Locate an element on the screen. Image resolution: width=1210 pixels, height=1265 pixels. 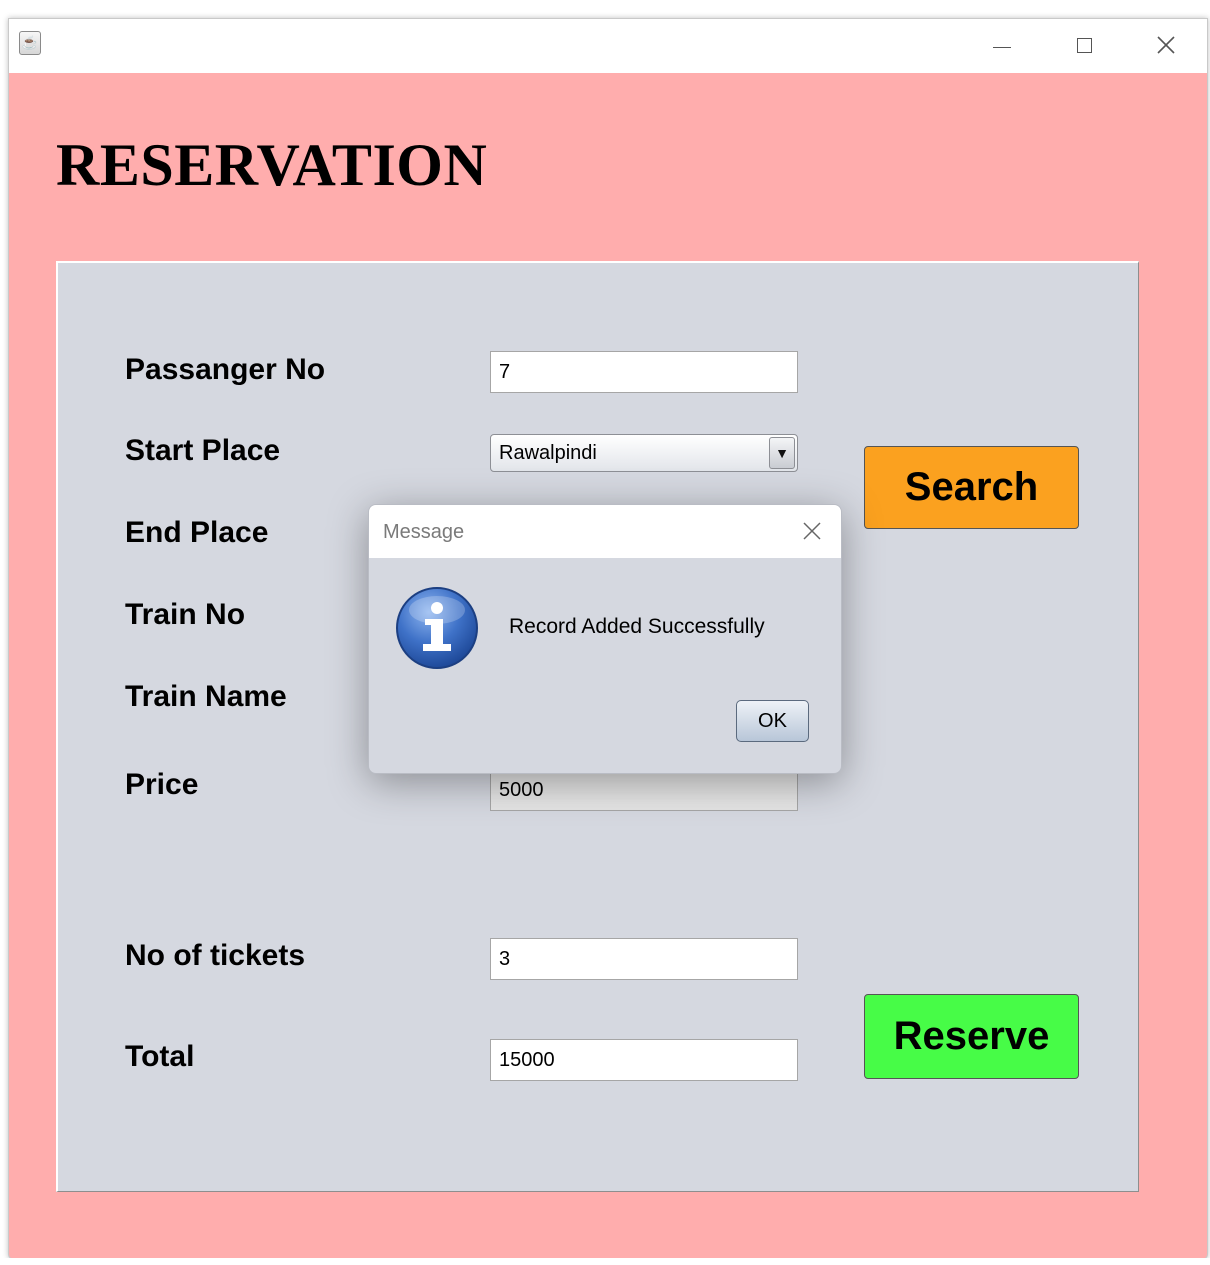
ok-button: OK is located at coordinates (772, 721).